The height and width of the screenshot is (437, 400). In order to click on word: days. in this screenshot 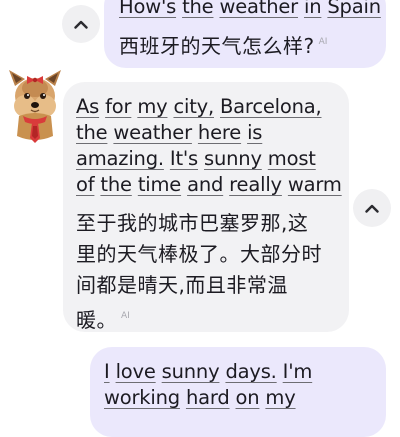, I will do `click(250, 371)`.